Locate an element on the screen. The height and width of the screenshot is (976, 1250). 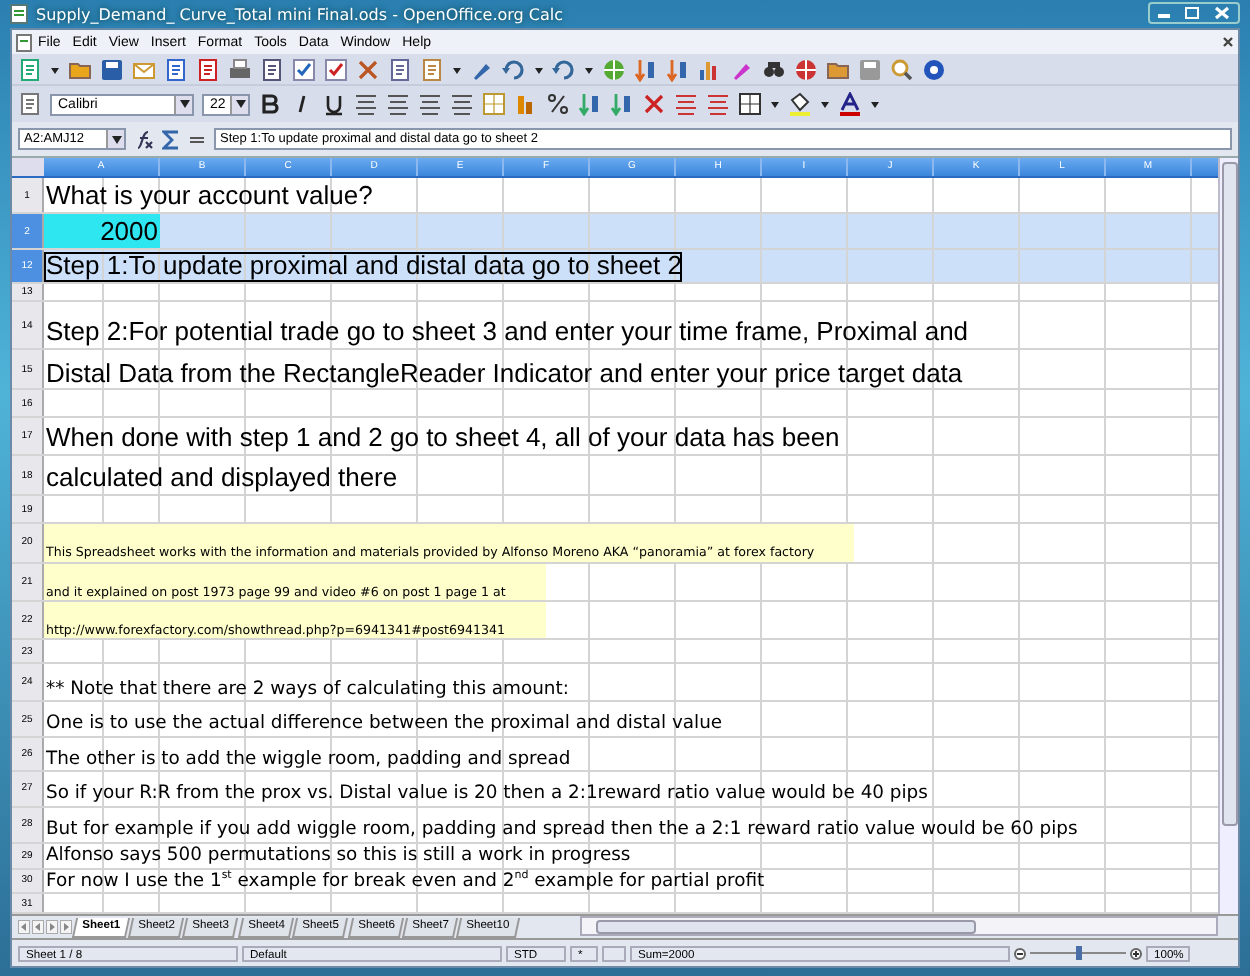
print-icon is located at coordinates (240, 69).